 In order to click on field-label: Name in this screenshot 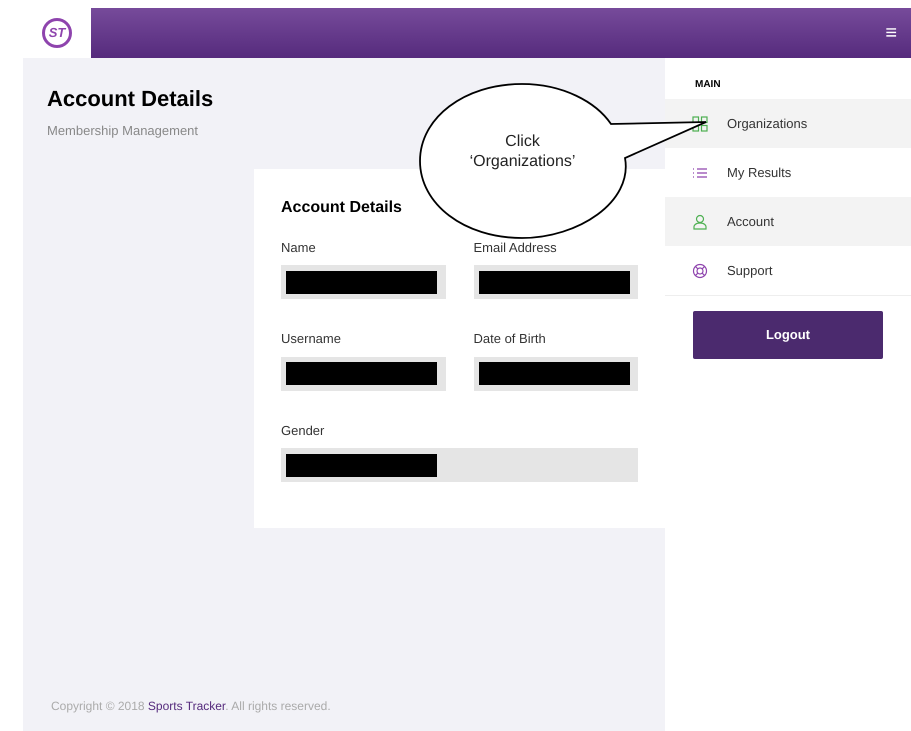, I will do `click(299, 247)`.